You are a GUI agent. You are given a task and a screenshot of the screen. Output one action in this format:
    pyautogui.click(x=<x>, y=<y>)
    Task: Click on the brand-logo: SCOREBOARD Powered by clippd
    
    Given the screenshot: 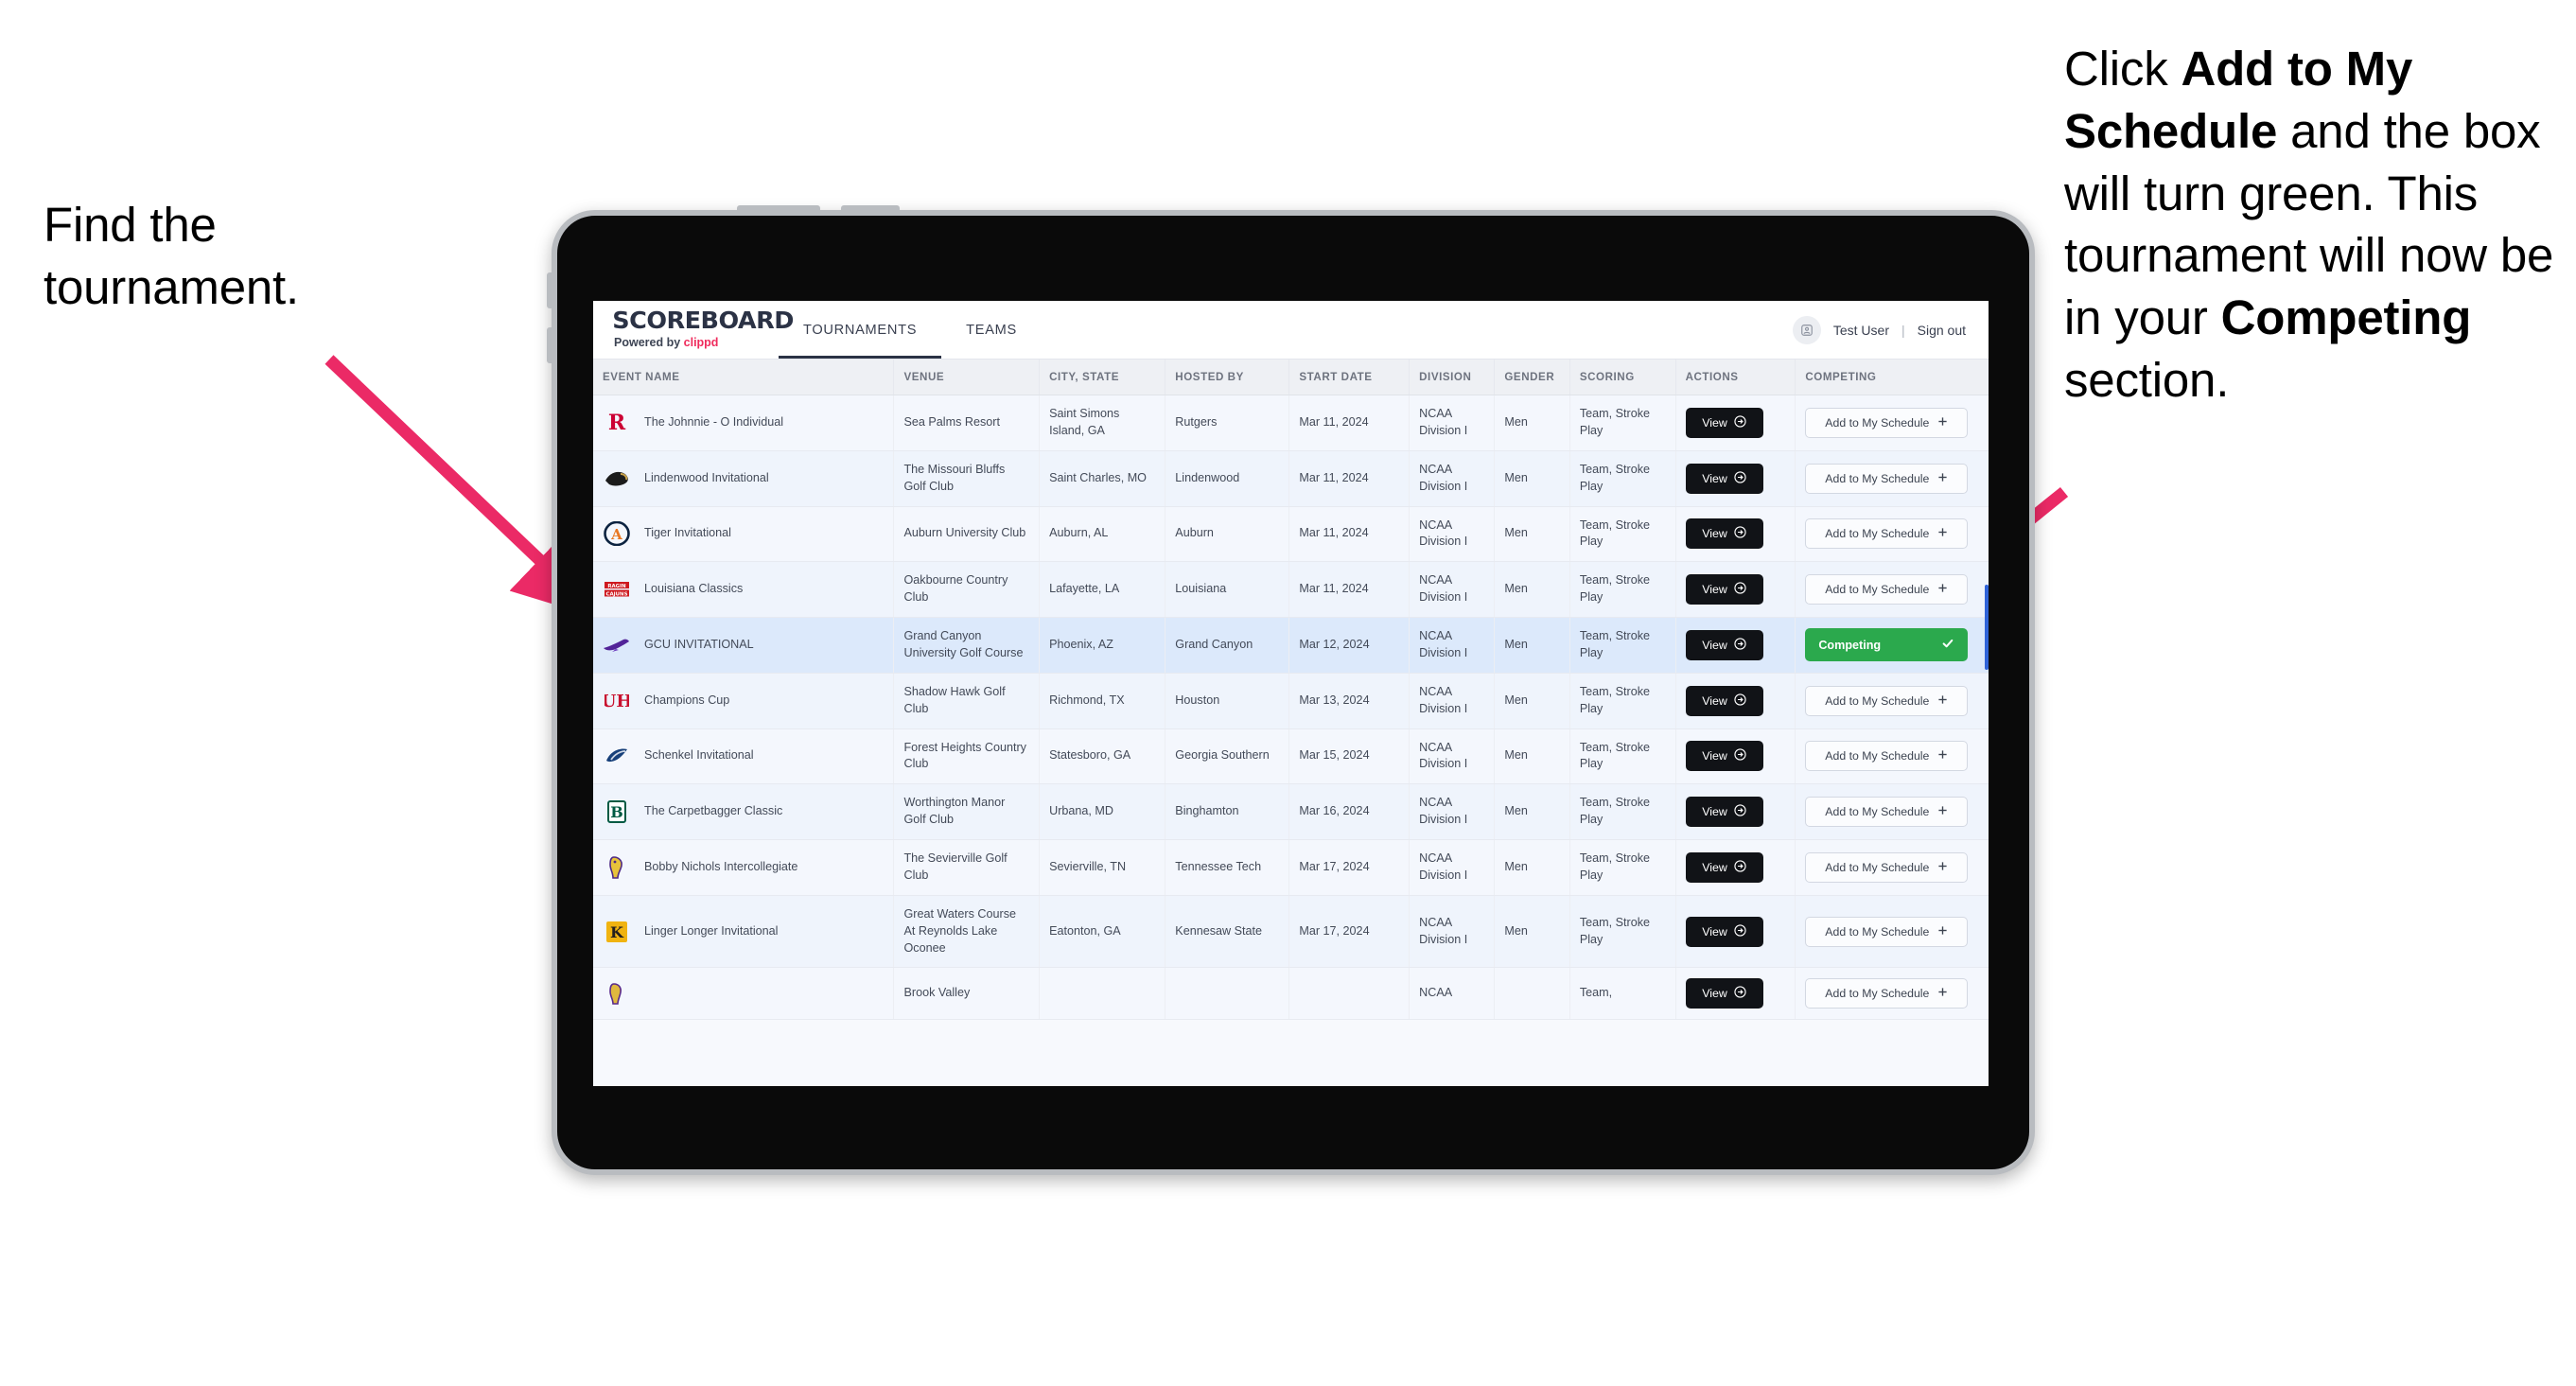 What is the action you would take?
    pyautogui.click(x=694, y=330)
    